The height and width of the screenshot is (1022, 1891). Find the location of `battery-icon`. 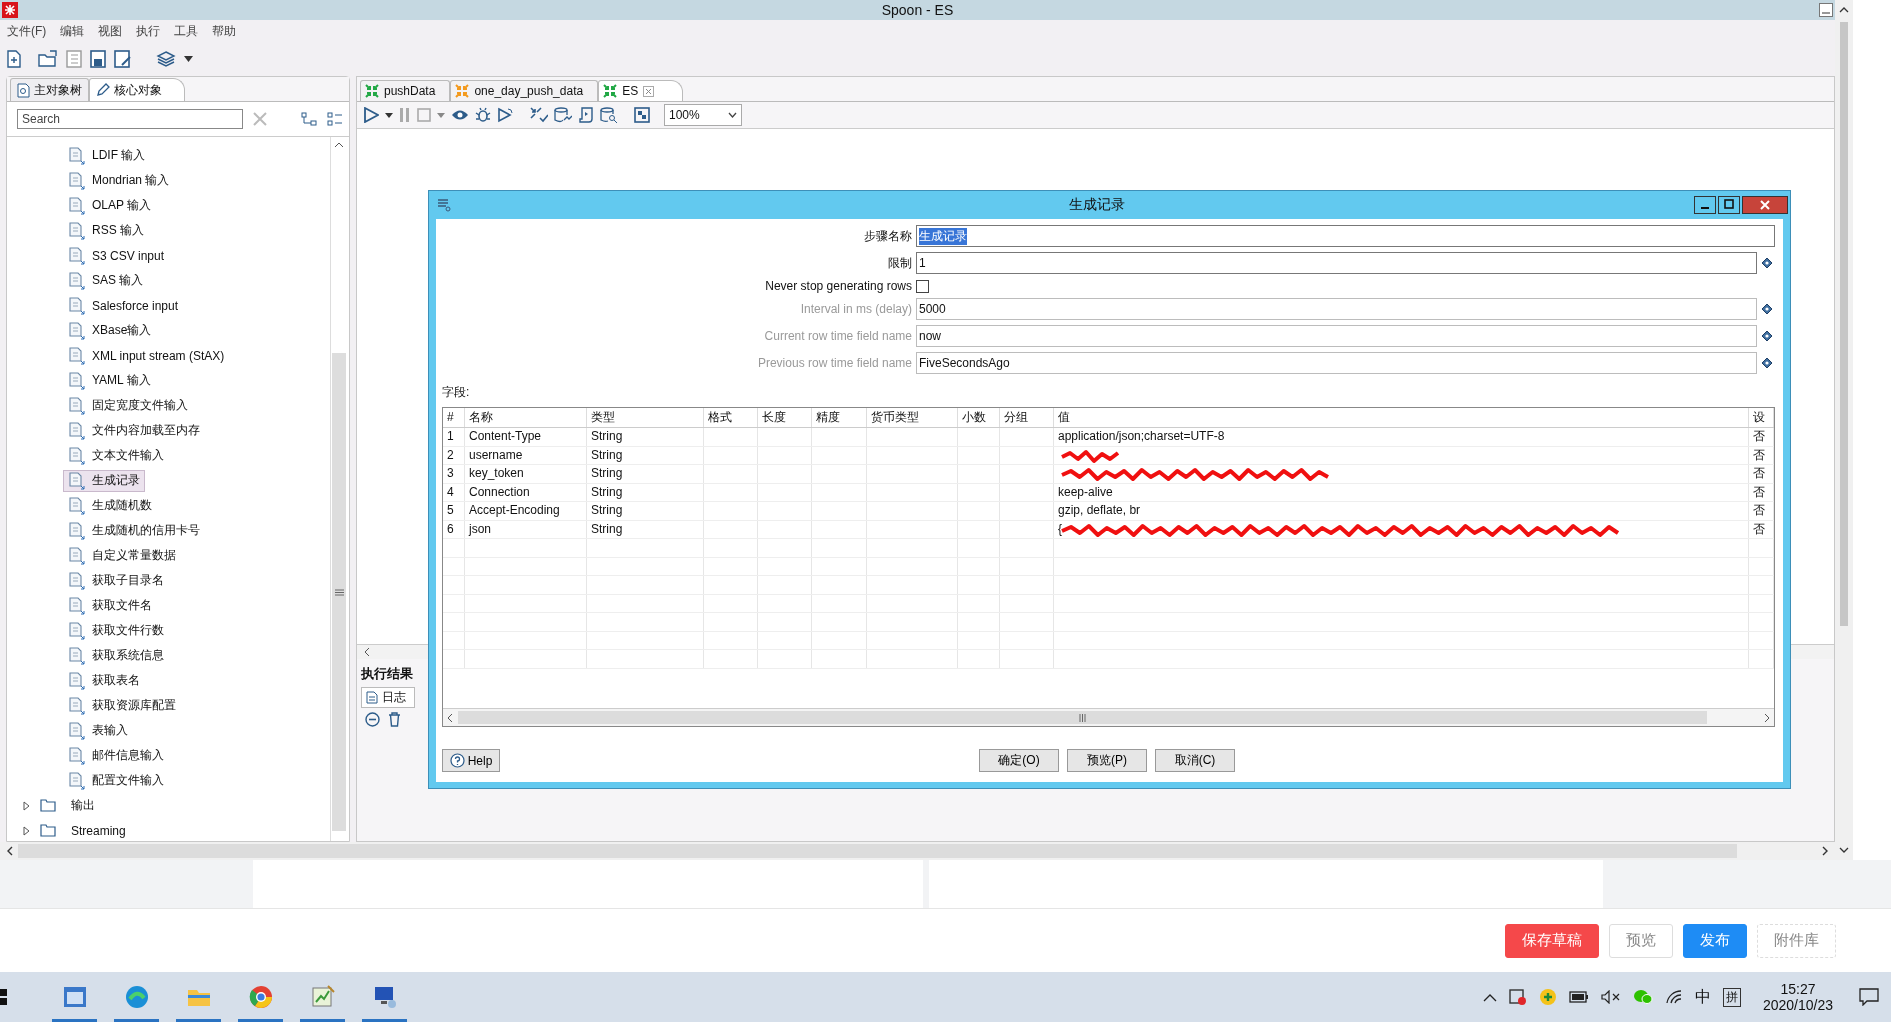

battery-icon is located at coordinates (1578, 997).